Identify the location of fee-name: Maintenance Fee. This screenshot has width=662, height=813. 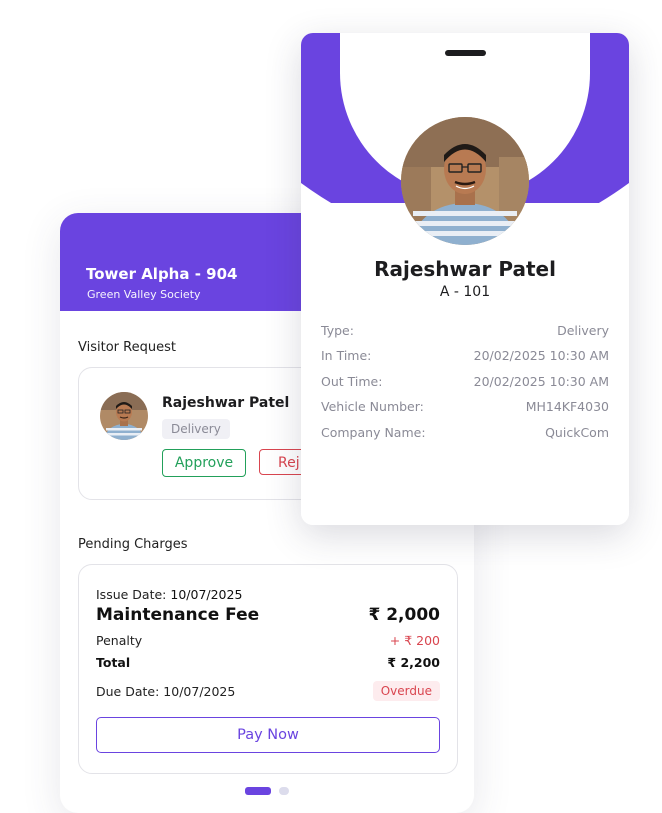
(178, 615).